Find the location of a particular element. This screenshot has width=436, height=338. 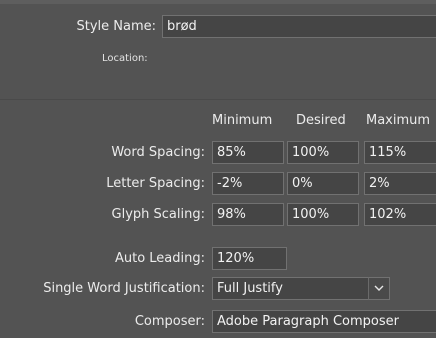

glyph-scaling-minimum-input: 98% is located at coordinates (248, 214).